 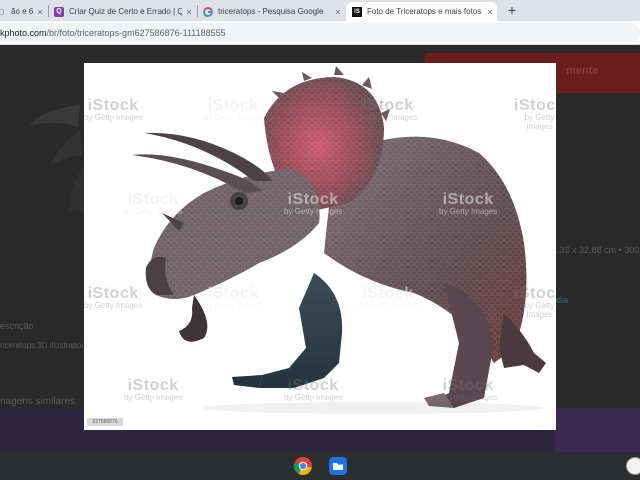 What do you see at coordinates (2, 12) in the screenshot?
I see `tab-icon: ▢` at bounding box center [2, 12].